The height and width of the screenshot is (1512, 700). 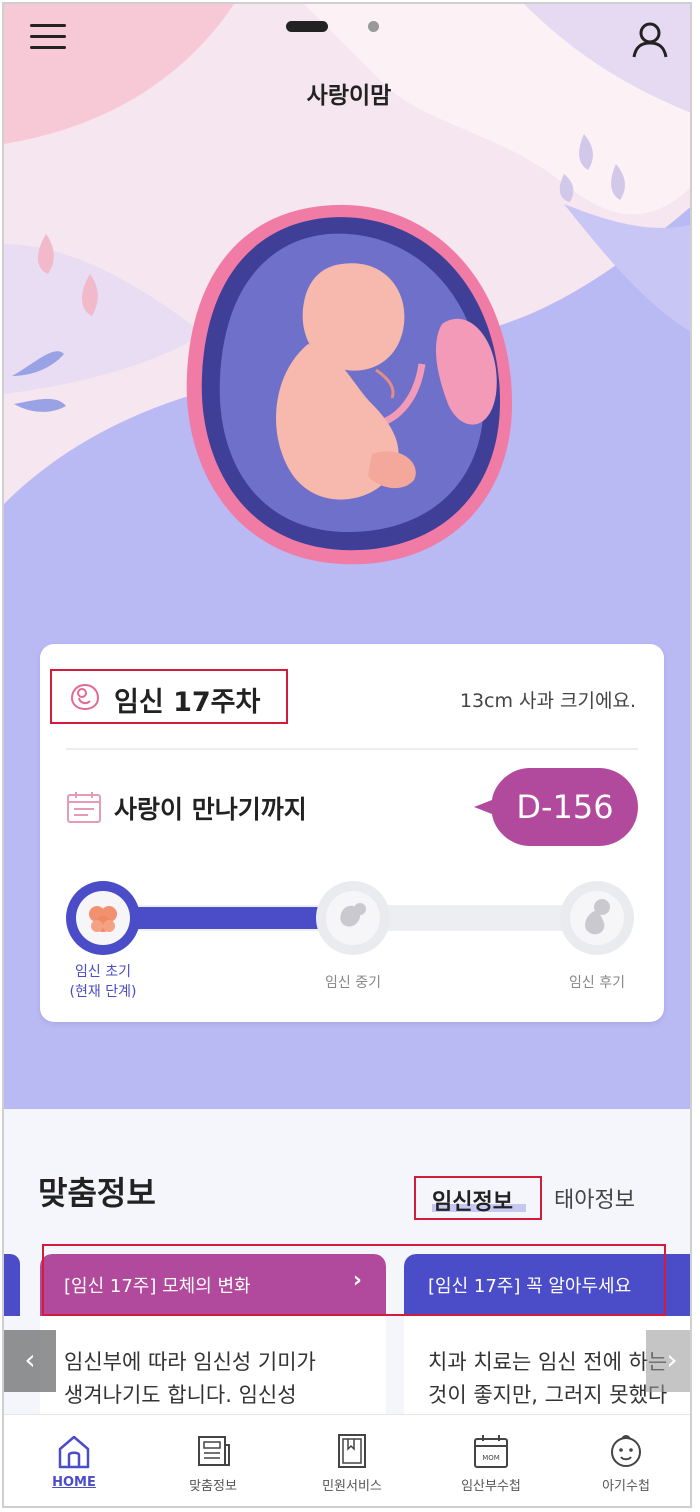 I want to click on nav-maternity-notebook-label: 임산부수첩, so click(x=491, y=1486).